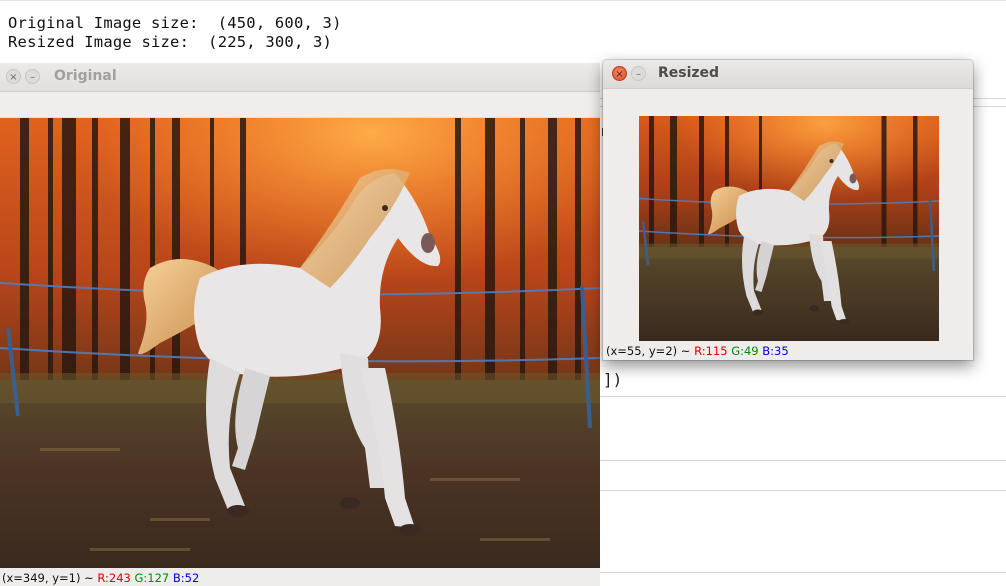 This screenshot has width=1006, height=586. What do you see at coordinates (300, 77) in the screenshot?
I see `titlebar: × – Original` at bounding box center [300, 77].